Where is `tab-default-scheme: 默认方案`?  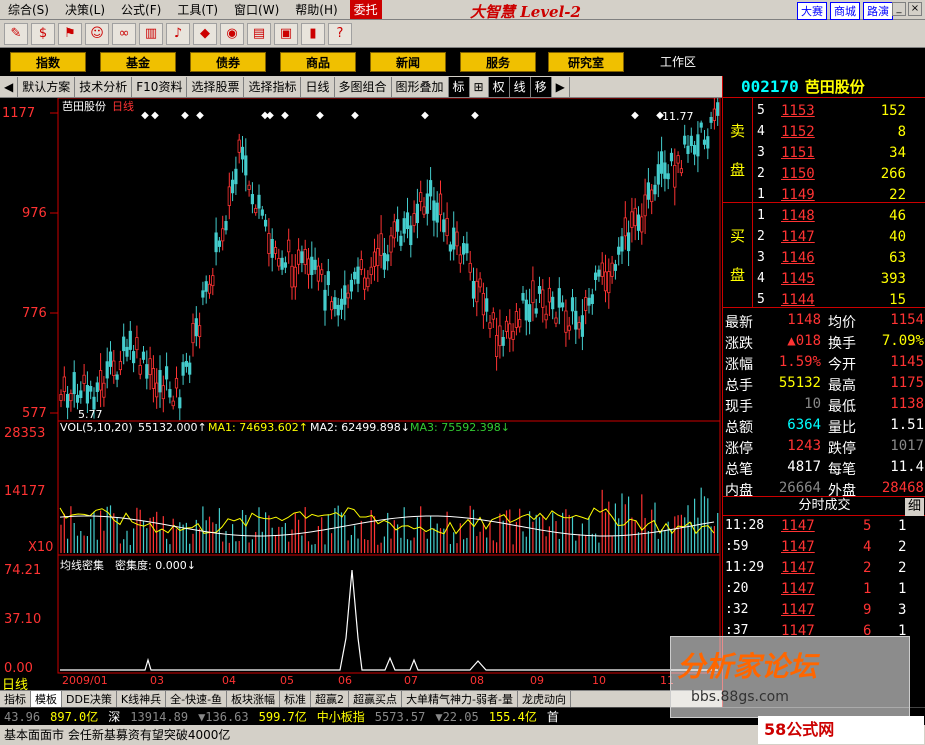 tab-default-scheme: 默认方案 is located at coordinates (47, 86).